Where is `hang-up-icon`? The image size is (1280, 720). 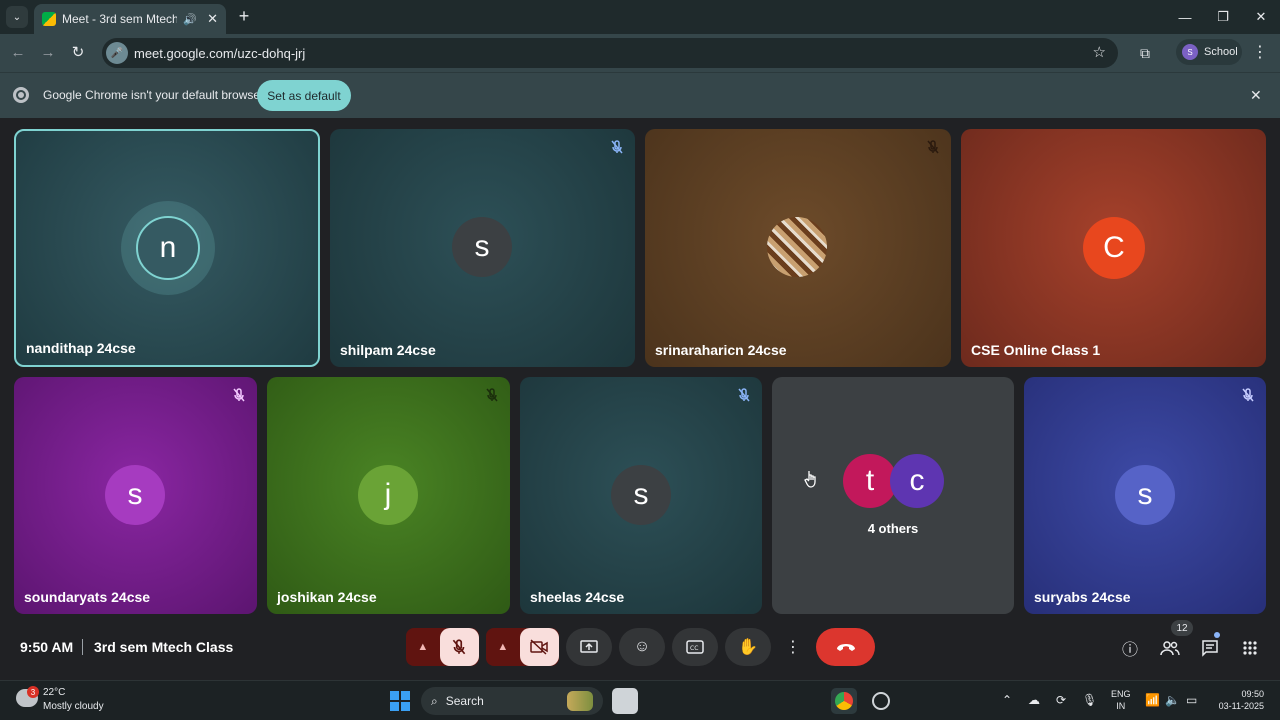 hang-up-icon is located at coordinates (845, 647).